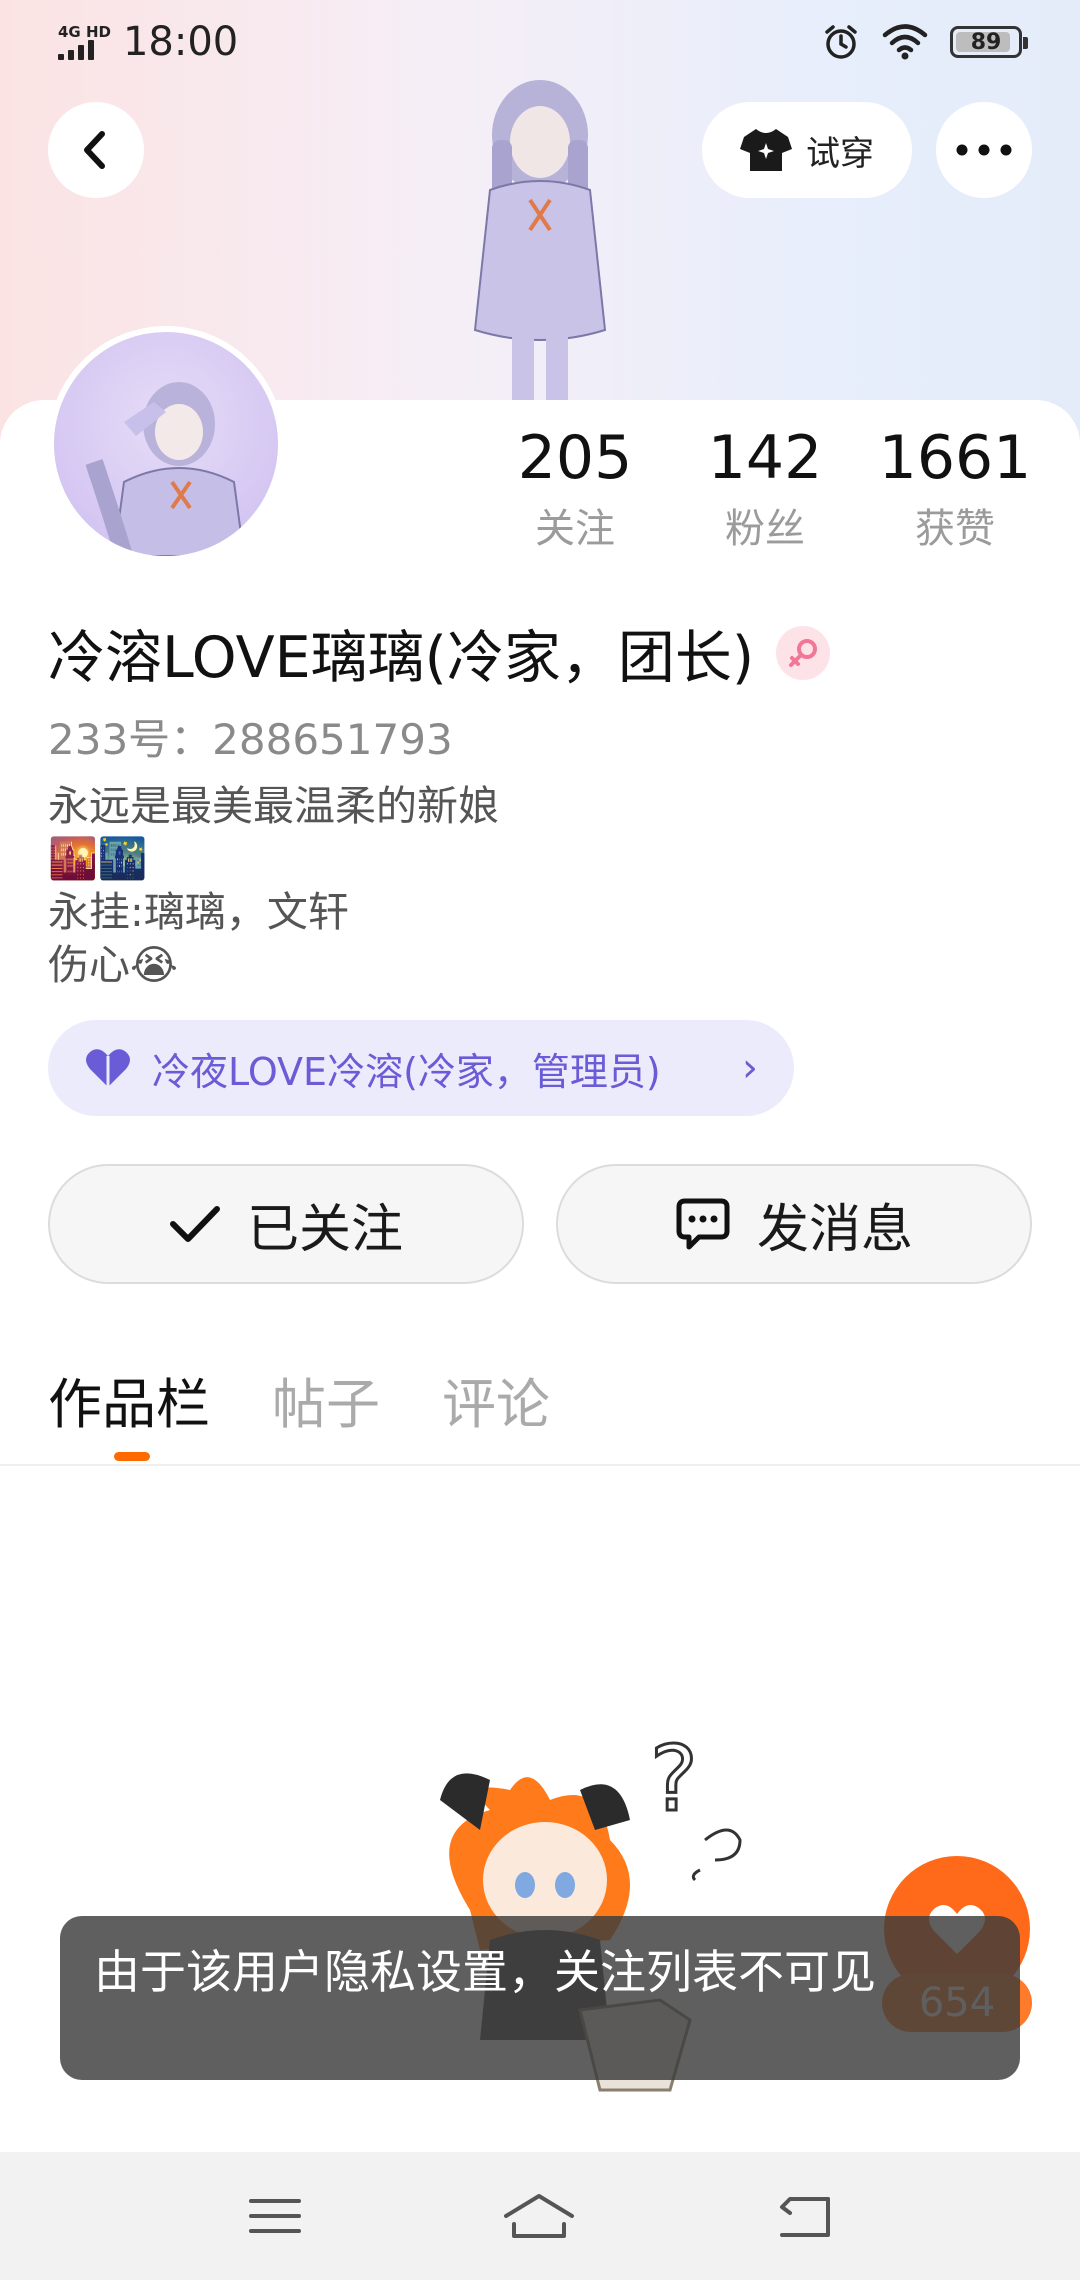 The image size is (1080, 2280). I want to click on heart-icon, so click(108, 1068).